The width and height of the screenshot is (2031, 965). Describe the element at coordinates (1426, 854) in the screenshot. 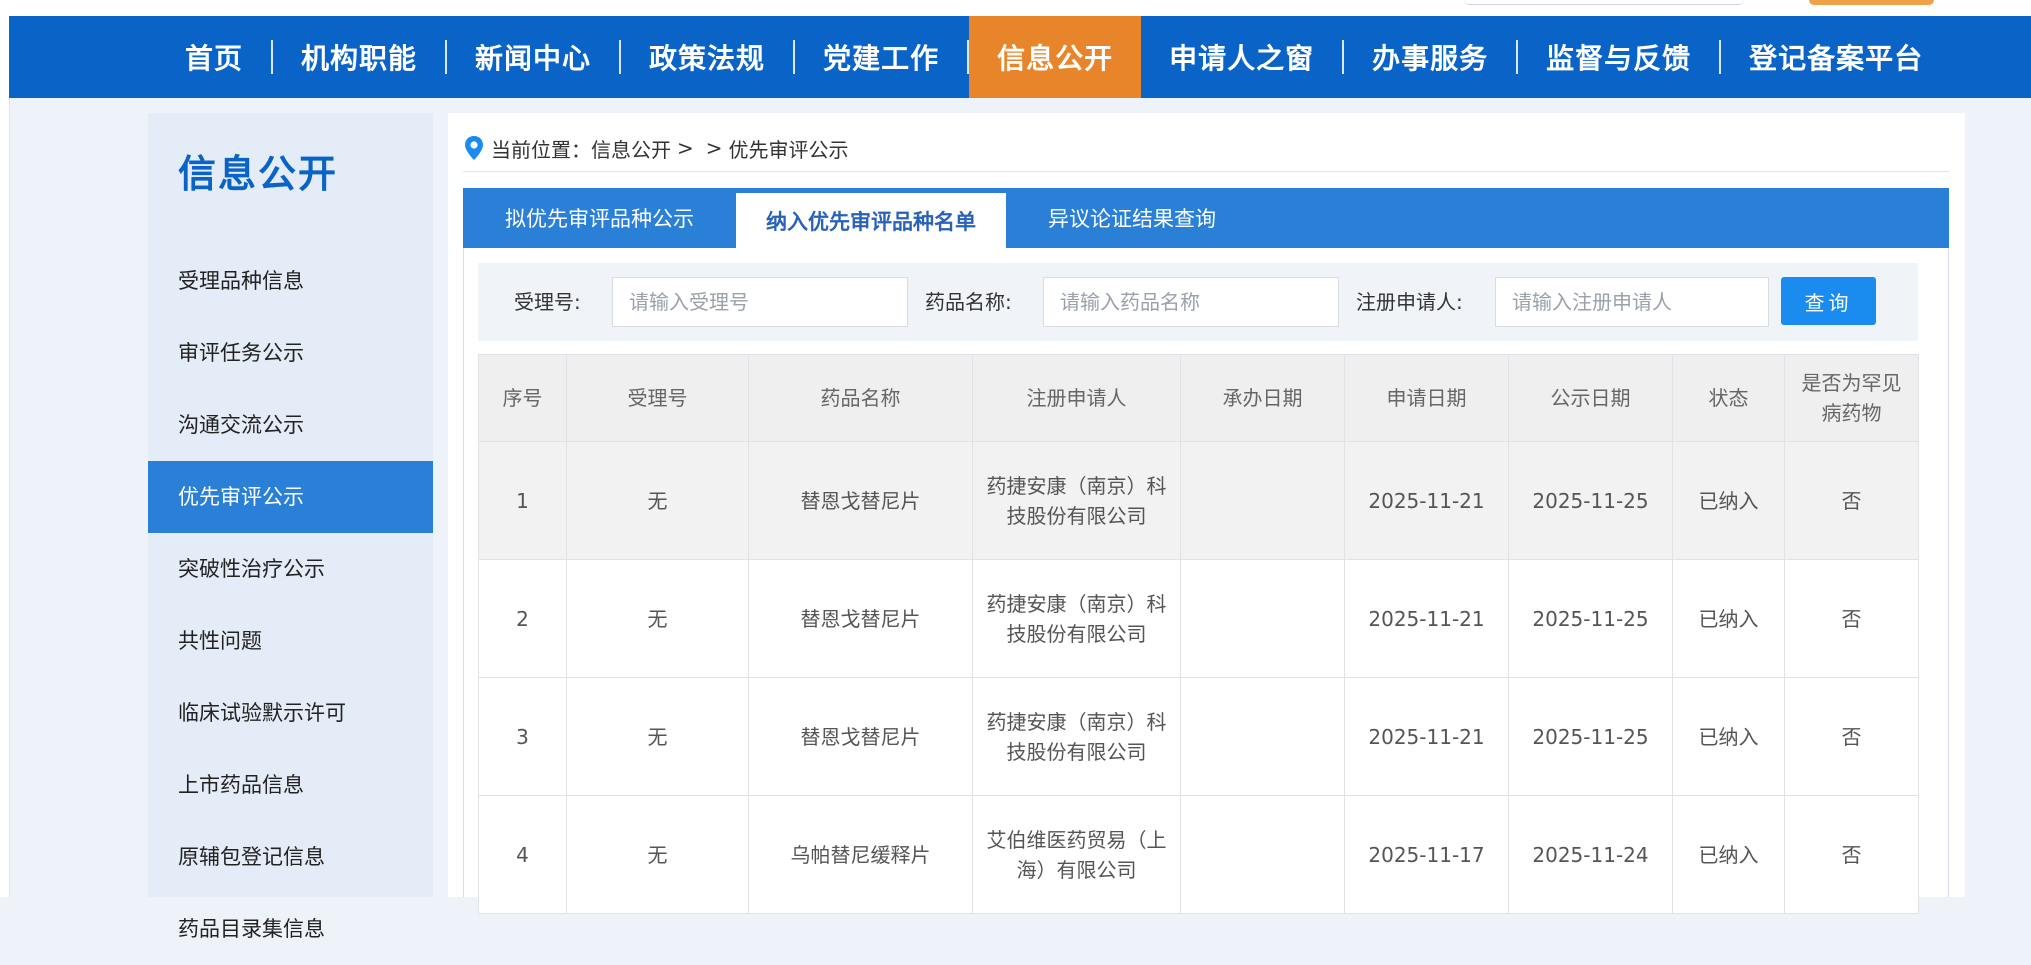

I see `cell-apply-date: 2025-11-17` at that location.